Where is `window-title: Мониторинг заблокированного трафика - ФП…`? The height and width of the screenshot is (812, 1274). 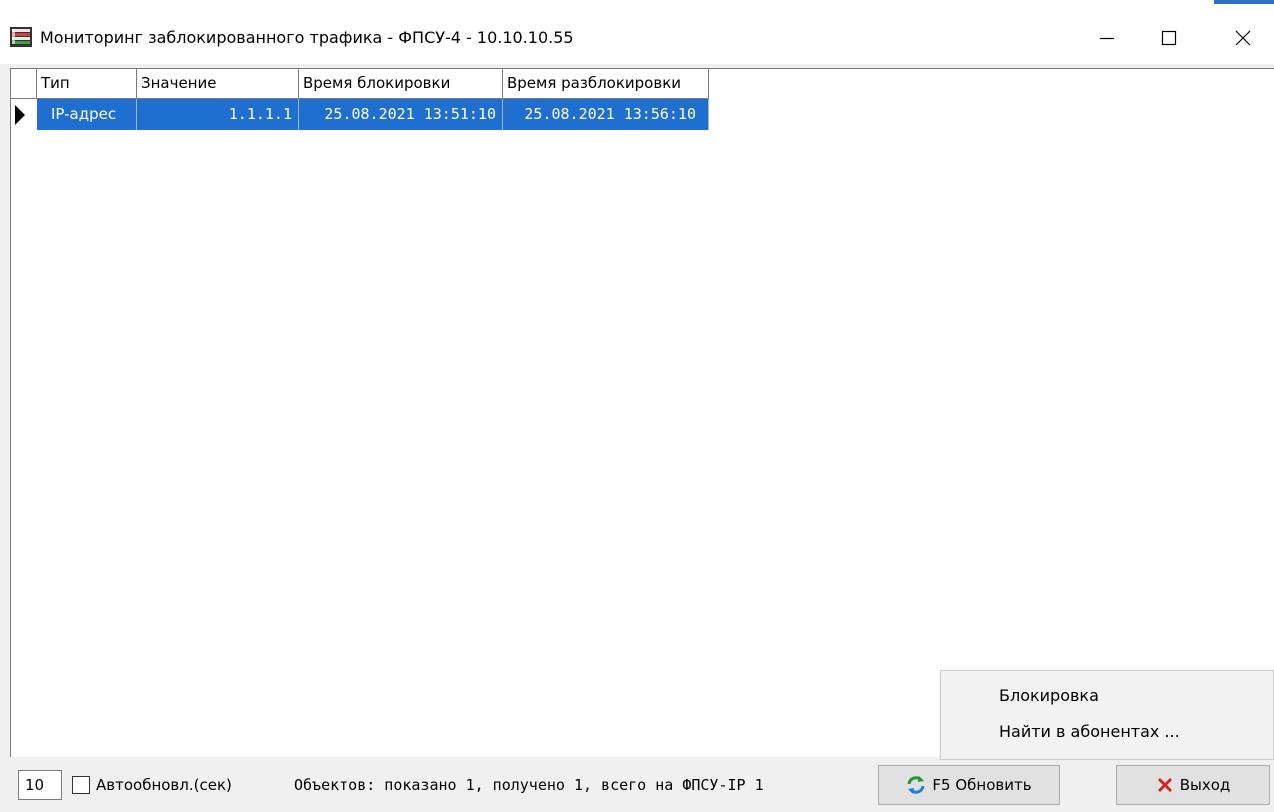 window-title: Мониторинг заблокированного трафика - ФП… is located at coordinates (307, 37).